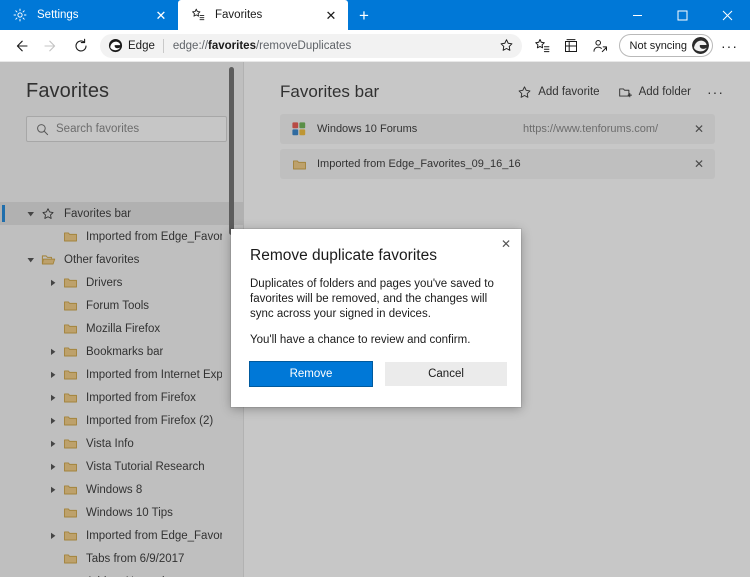 Image resolution: width=750 pixels, height=577 pixels. Describe the element at coordinates (198, 15) in the screenshot. I see `favorites-star-list-icon` at that location.